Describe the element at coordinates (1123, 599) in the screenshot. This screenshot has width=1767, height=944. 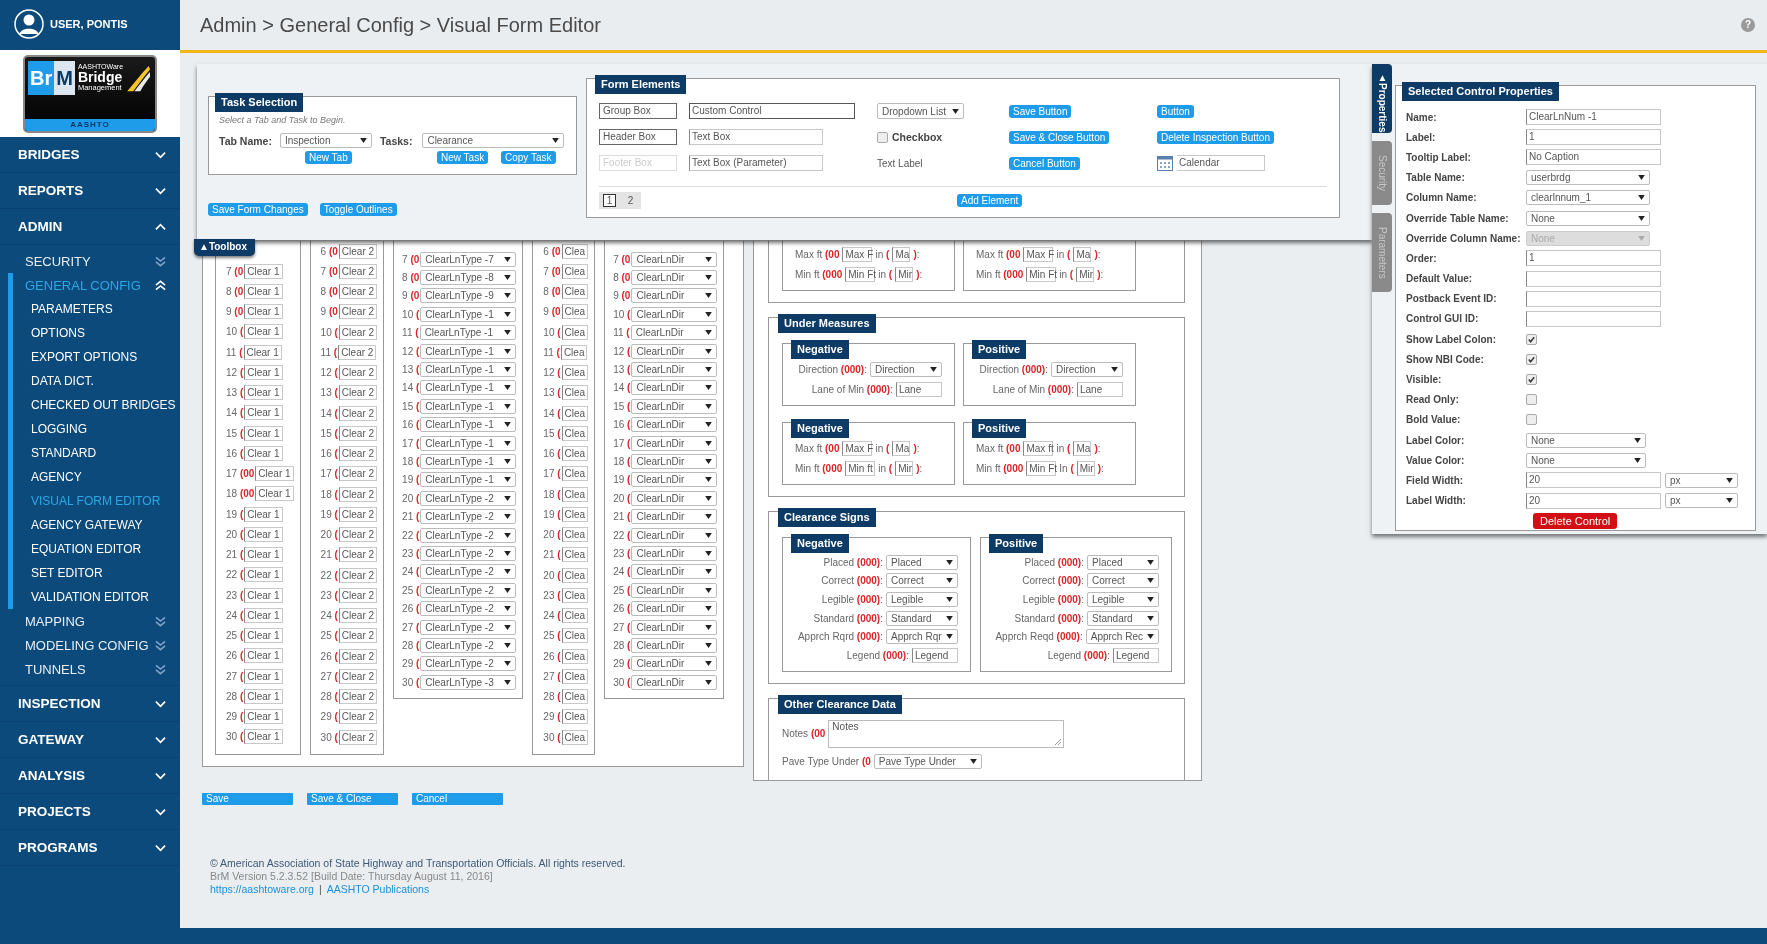
I see `dropdown: Legible` at that location.